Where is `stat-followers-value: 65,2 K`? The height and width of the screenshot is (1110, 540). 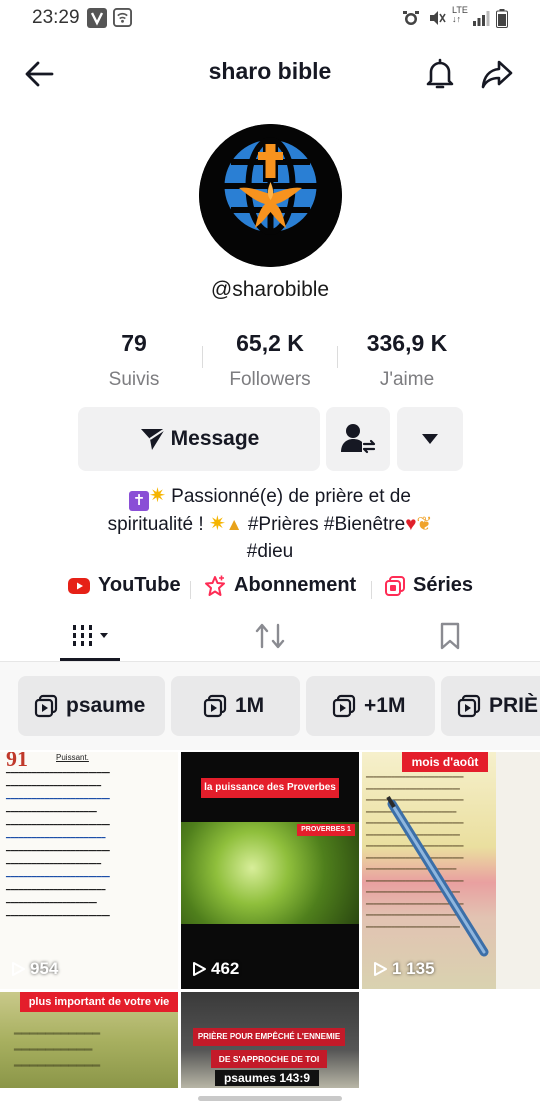
stat-followers-value: 65,2 K is located at coordinates (270, 343).